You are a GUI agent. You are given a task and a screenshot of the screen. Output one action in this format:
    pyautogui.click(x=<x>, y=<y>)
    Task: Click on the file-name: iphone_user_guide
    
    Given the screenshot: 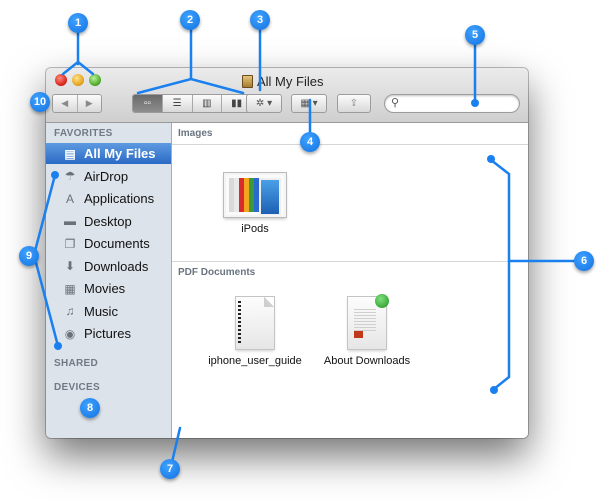 What is the action you would take?
    pyautogui.click(x=255, y=361)
    